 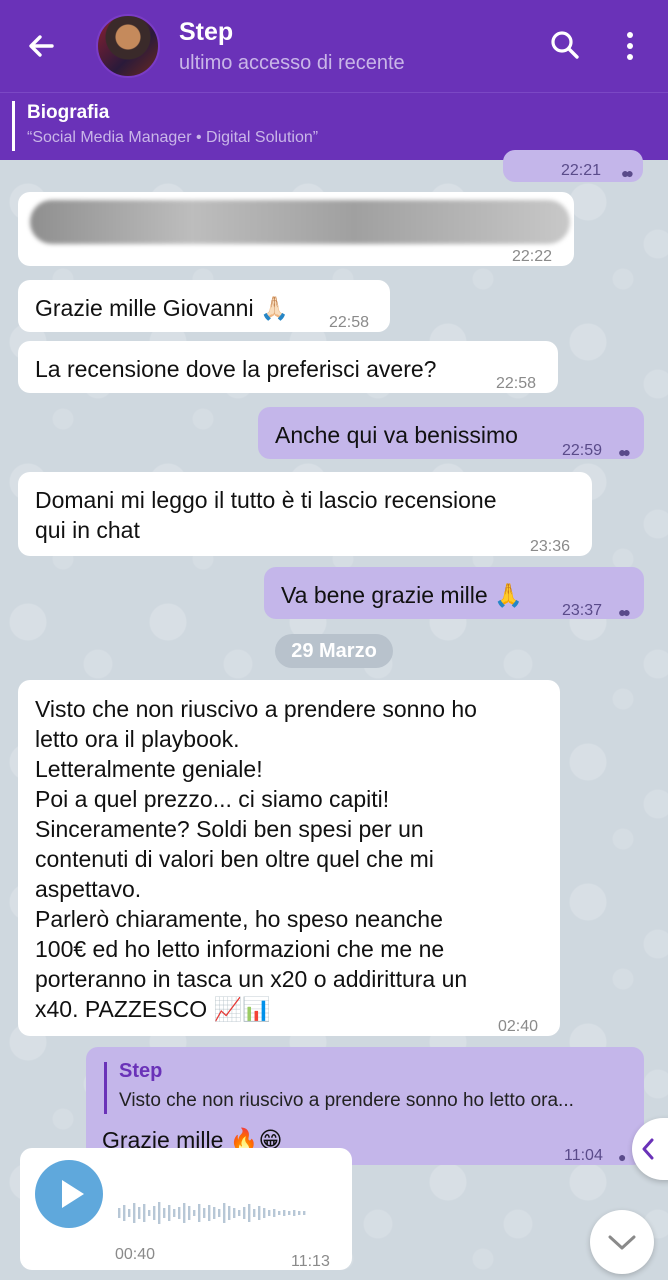 What do you see at coordinates (68, 112) in the screenshot?
I see `bio-title: Biografia` at bounding box center [68, 112].